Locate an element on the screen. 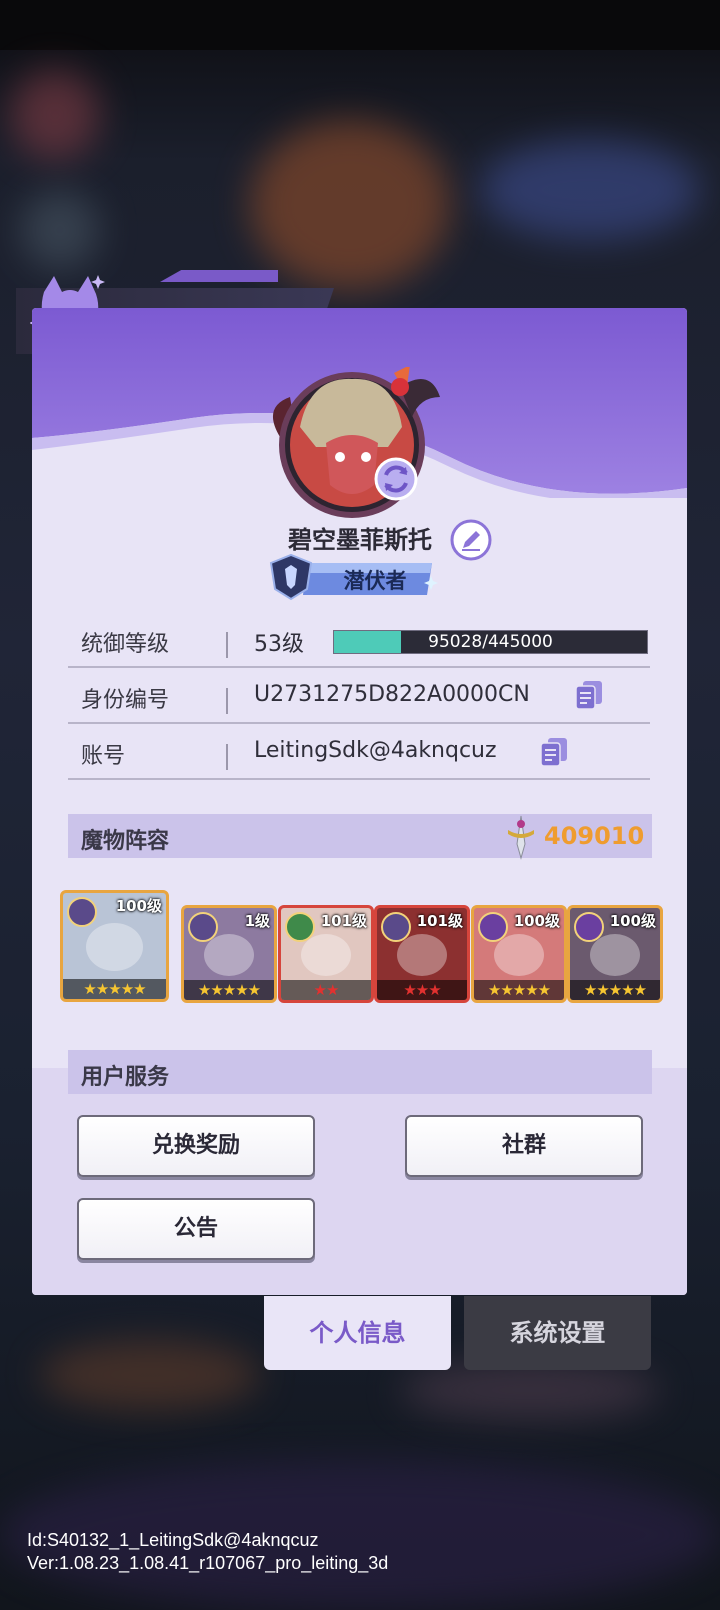  redeem-rewards-button: 兑换奖励 is located at coordinates (196, 1146).